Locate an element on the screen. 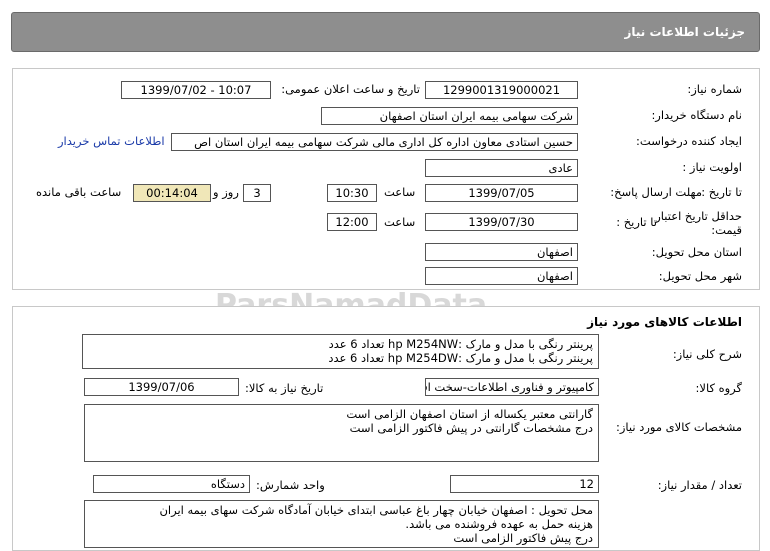 This screenshot has width=770, height=551. goods-group-label: گروه کالا: is located at coordinates (718, 388).